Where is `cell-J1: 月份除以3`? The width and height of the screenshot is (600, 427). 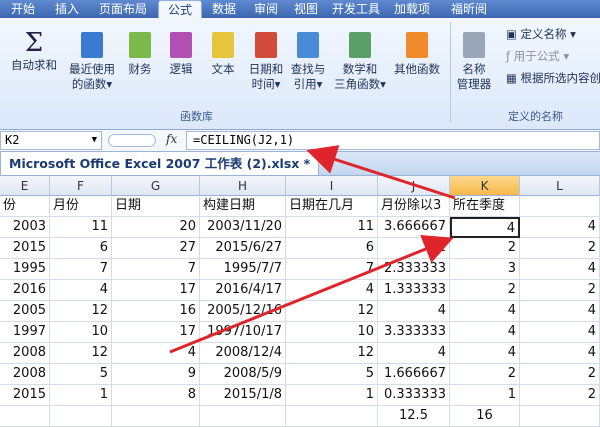
cell-J1: 月份除以3 is located at coordinates (414, 206).